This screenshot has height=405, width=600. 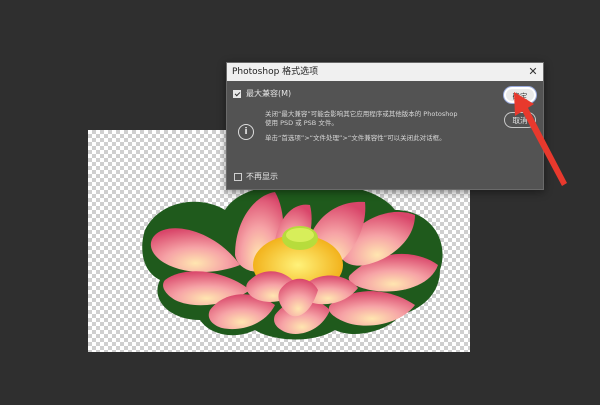 What do you see at coordinates (355, 138) in the screenshot?
I see `info-text-line-3: 单击“首选项”>“文件处理”>“文件兼容性”可以关闭此对话框。` at bounding box center [355, 138].